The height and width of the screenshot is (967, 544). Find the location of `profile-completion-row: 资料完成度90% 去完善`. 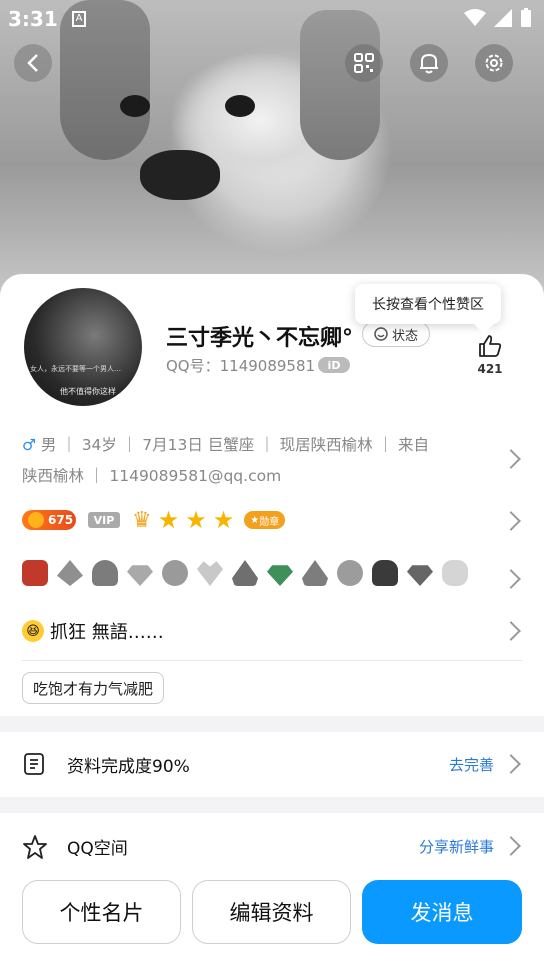

profile-completion-row: 资料完成度90% 去完善 is located at coordinates (272, 764).